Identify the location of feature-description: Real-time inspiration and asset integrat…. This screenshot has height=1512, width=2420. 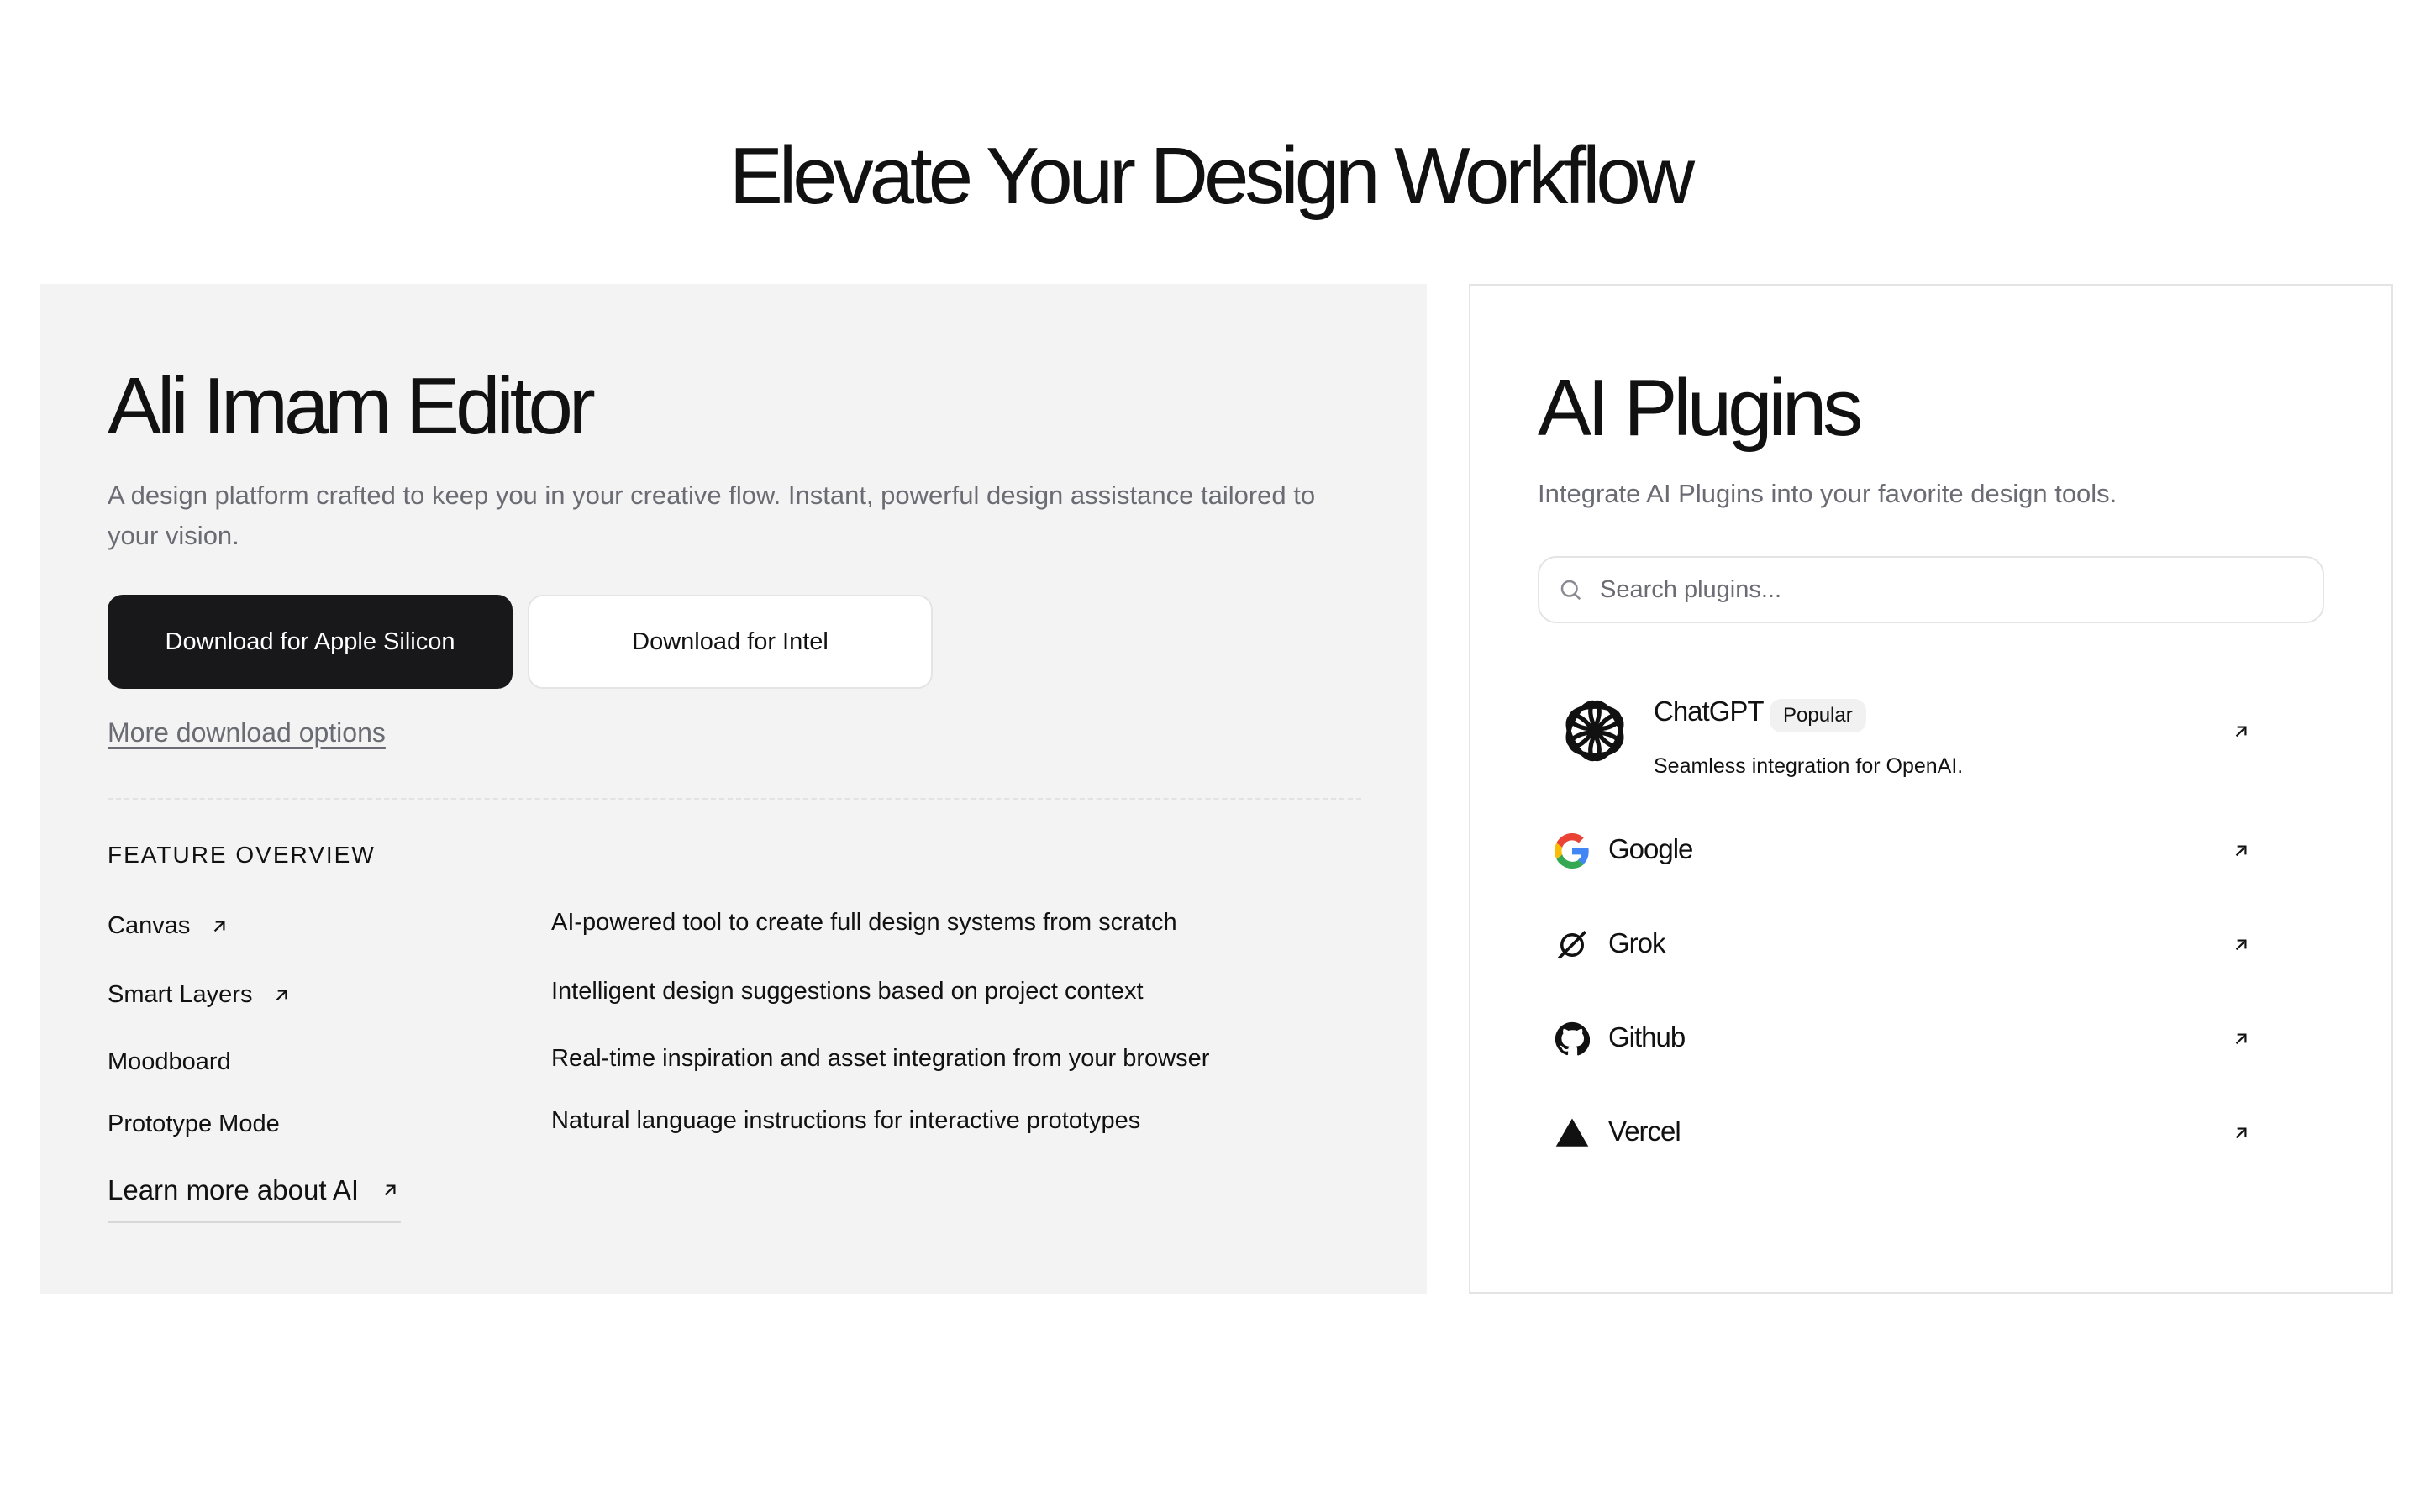
(880, 1058).